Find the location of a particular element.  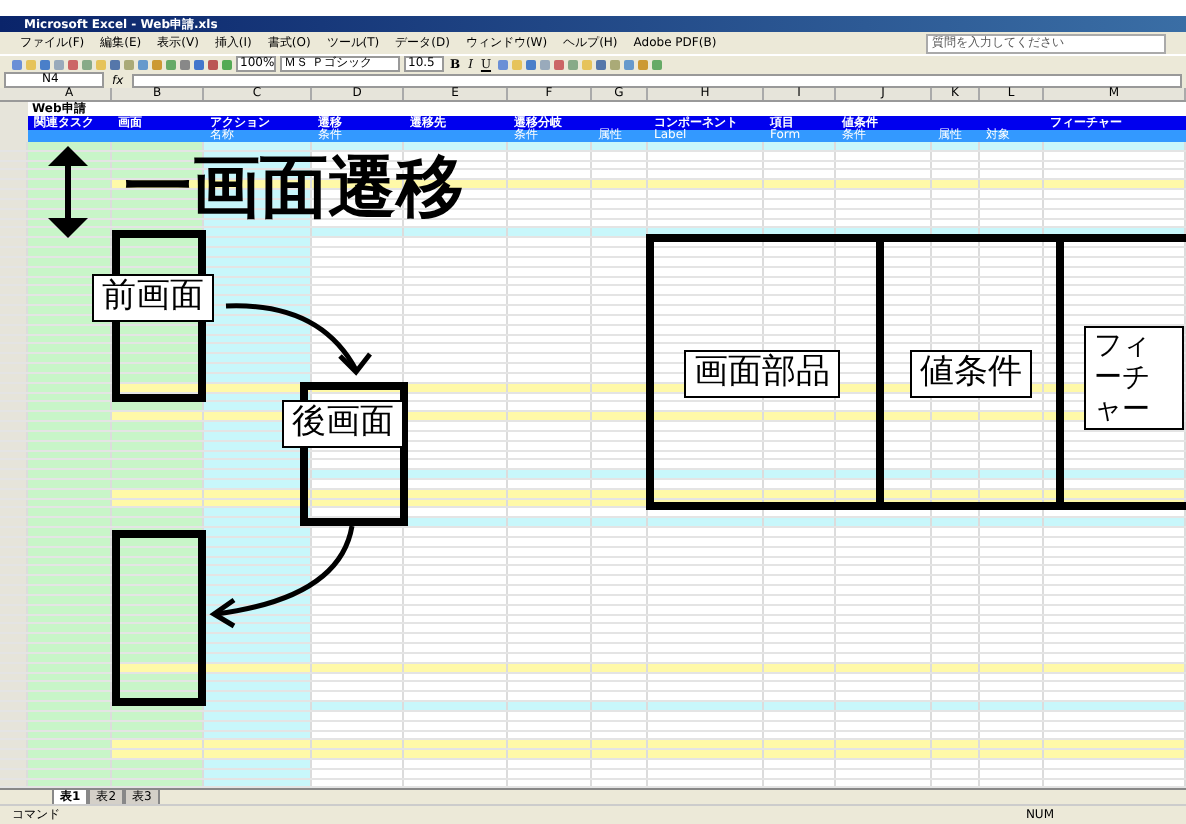

formula-field is located at coordinates (656, 80).